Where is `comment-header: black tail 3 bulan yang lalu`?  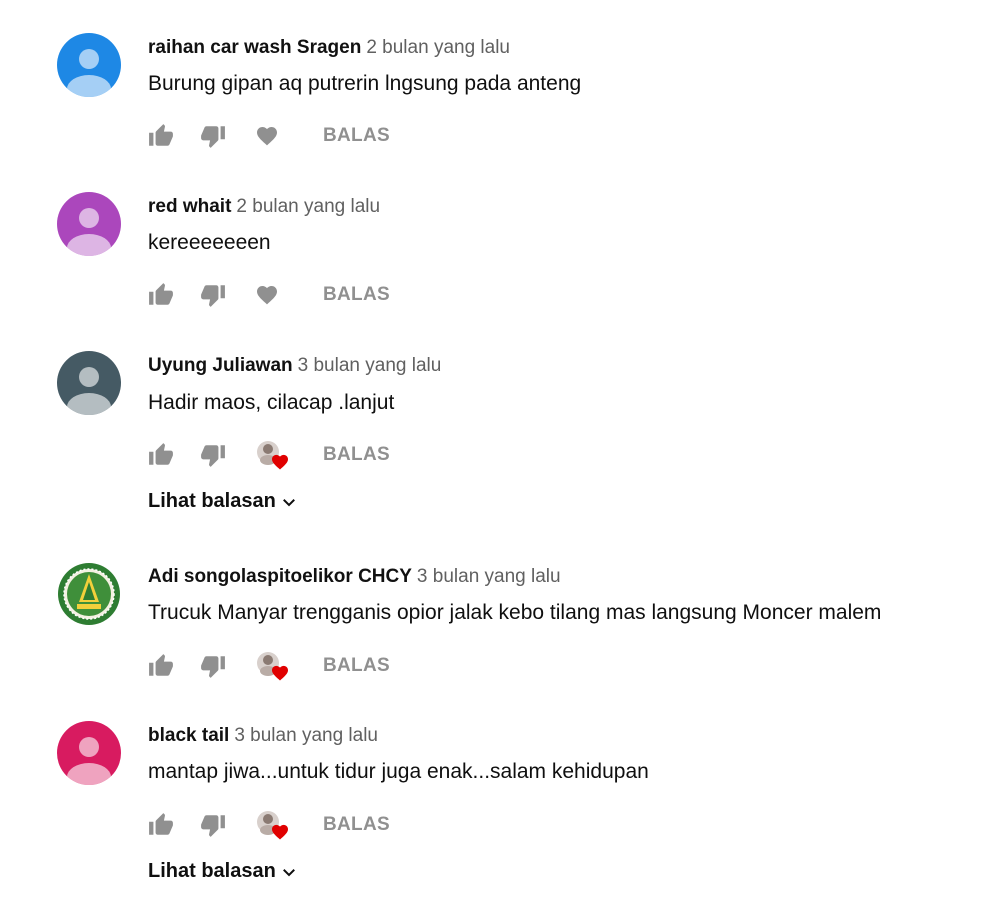 comment-header: black tail 3 bulan yang lalu is located at coordinates (263, 736).